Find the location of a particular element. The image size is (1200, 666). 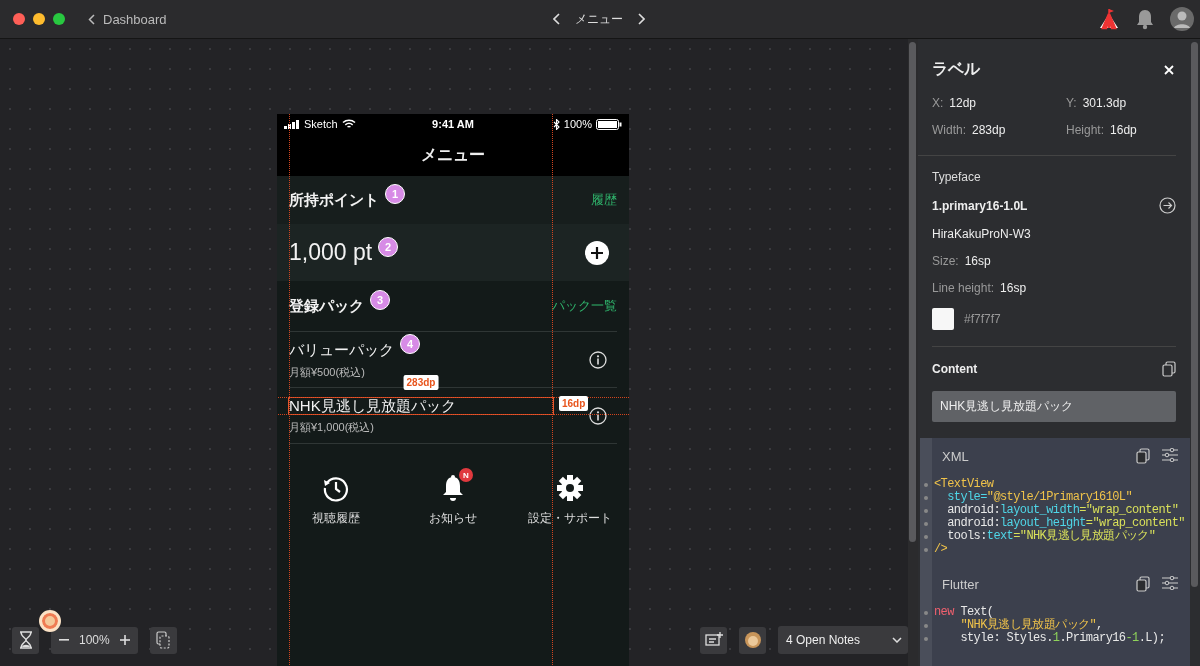

bluetooth-icon is located at coordinates (556, 124).